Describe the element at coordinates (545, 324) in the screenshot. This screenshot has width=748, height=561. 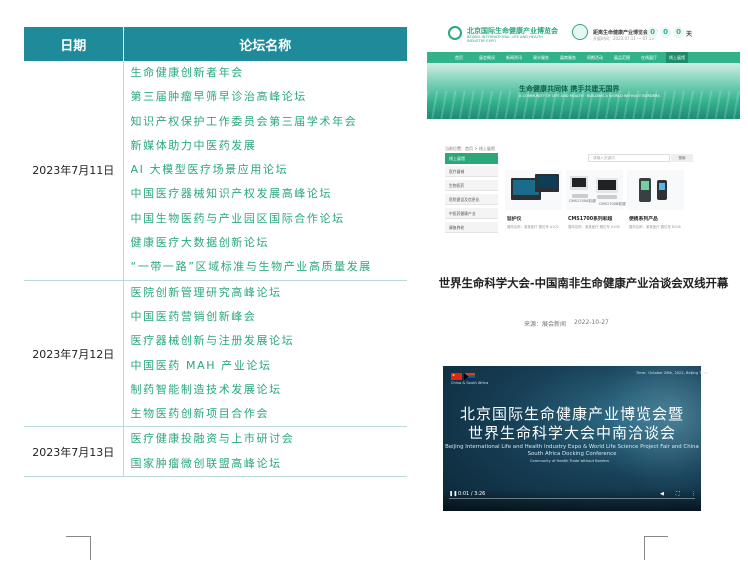
I see `article-source: 来源：展会新闻` at that location.